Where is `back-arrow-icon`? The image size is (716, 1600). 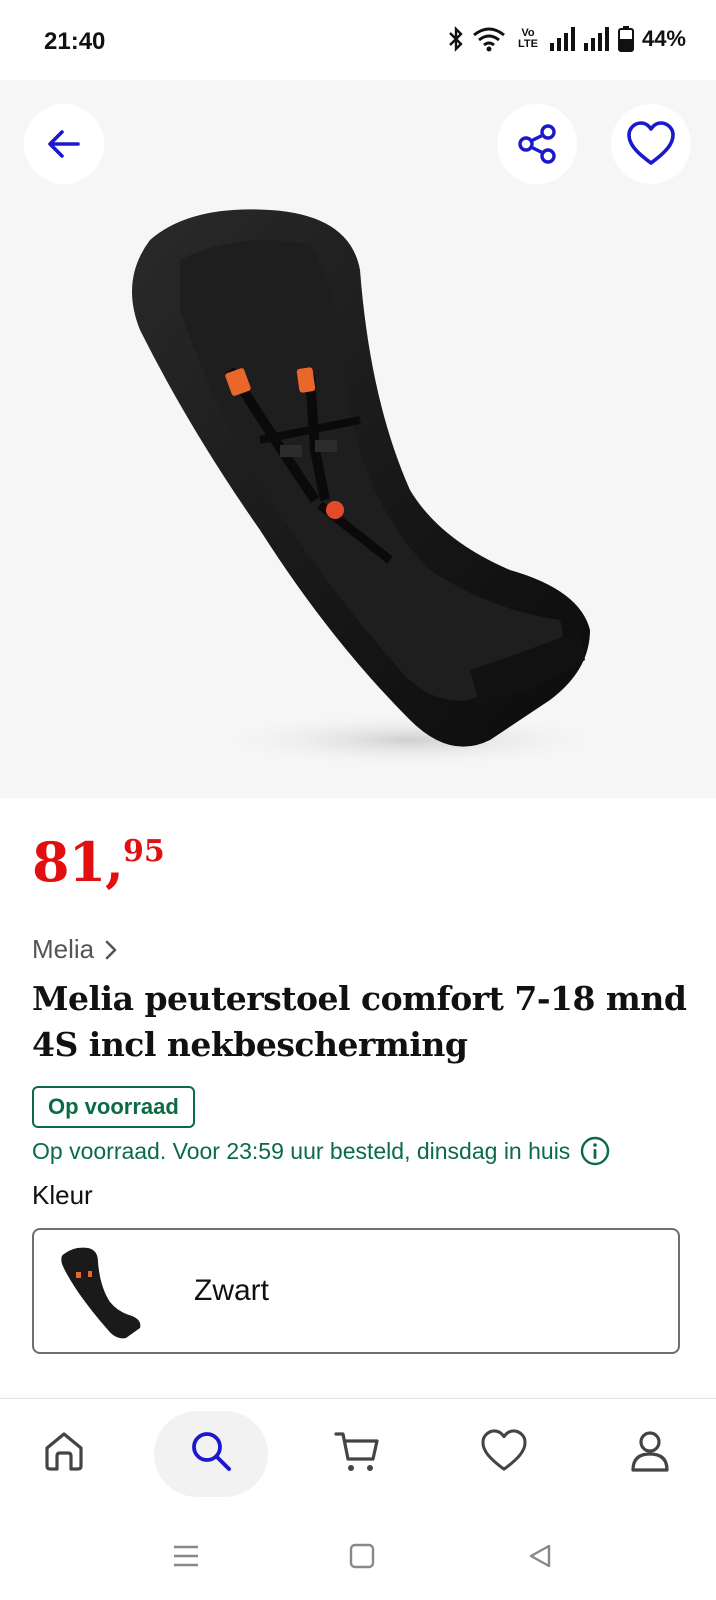
back-arrow-icon is located at coordinates (64, 144).